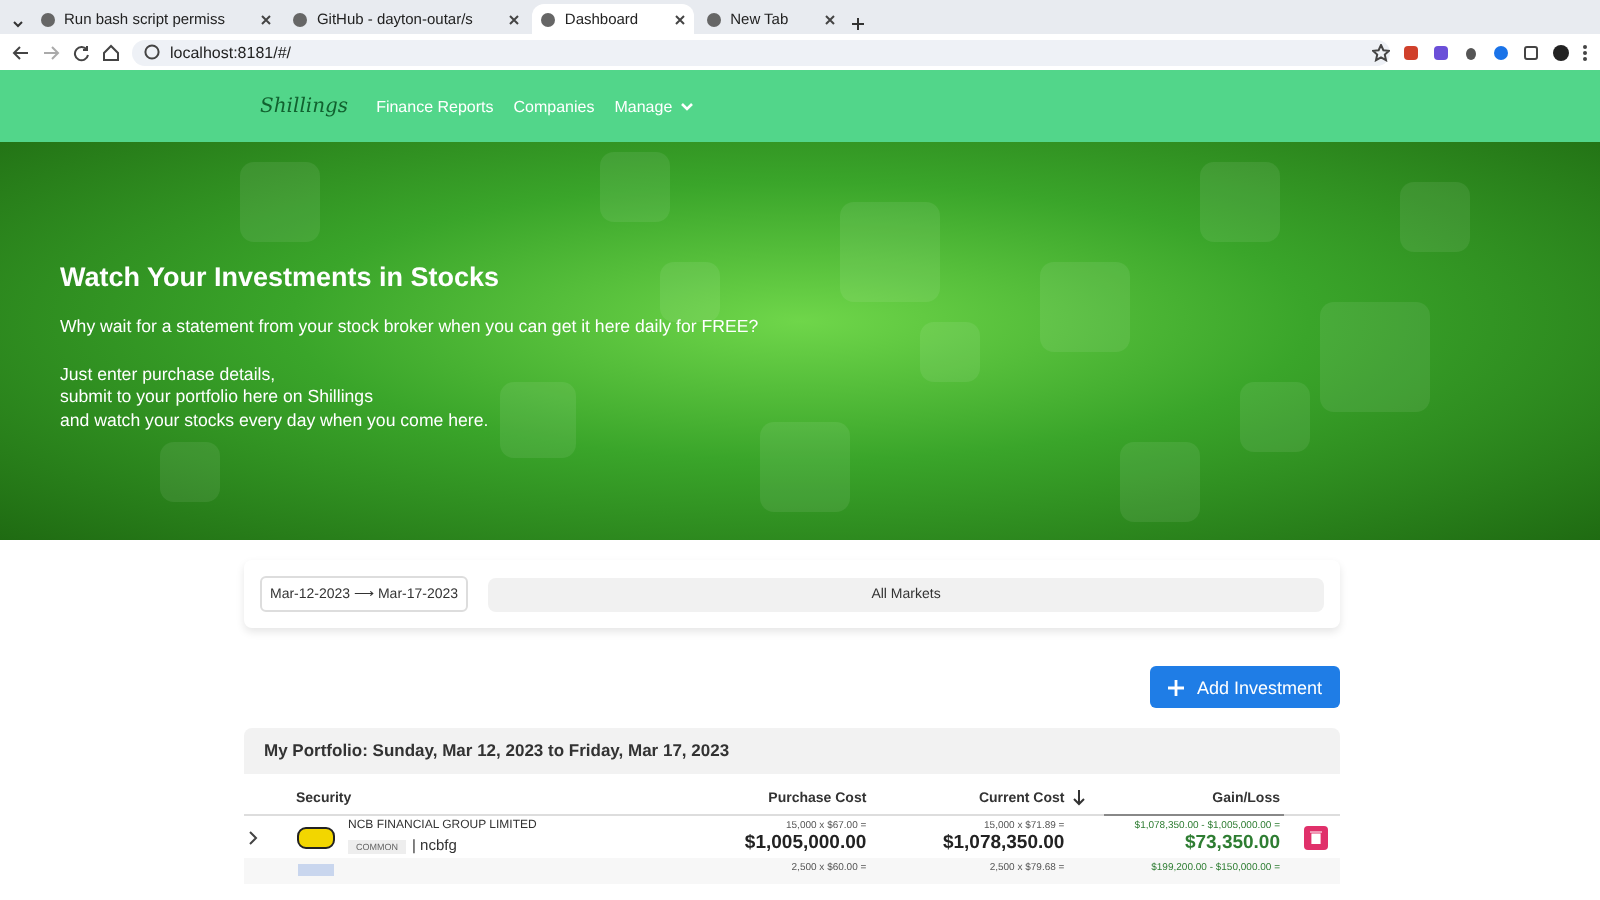 Image resolution: width=1600 pixels, height=900 pixels. Describe the element at coordinates (761, 52) in the screenshot. I see `address-bar: localhost:8181/#/` at that location.